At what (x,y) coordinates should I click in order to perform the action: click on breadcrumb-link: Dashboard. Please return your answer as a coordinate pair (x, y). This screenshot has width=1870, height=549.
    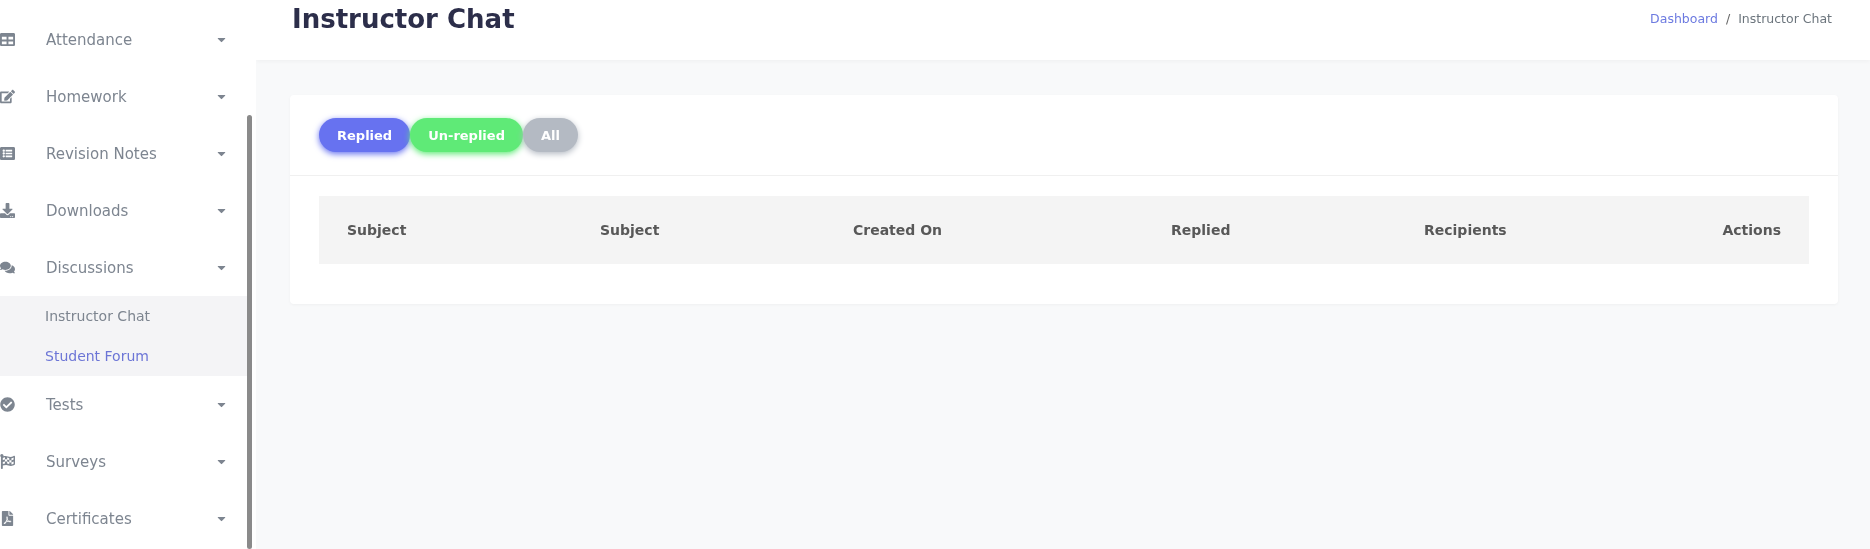
    Looking at the image, I should click on (1684, 18).